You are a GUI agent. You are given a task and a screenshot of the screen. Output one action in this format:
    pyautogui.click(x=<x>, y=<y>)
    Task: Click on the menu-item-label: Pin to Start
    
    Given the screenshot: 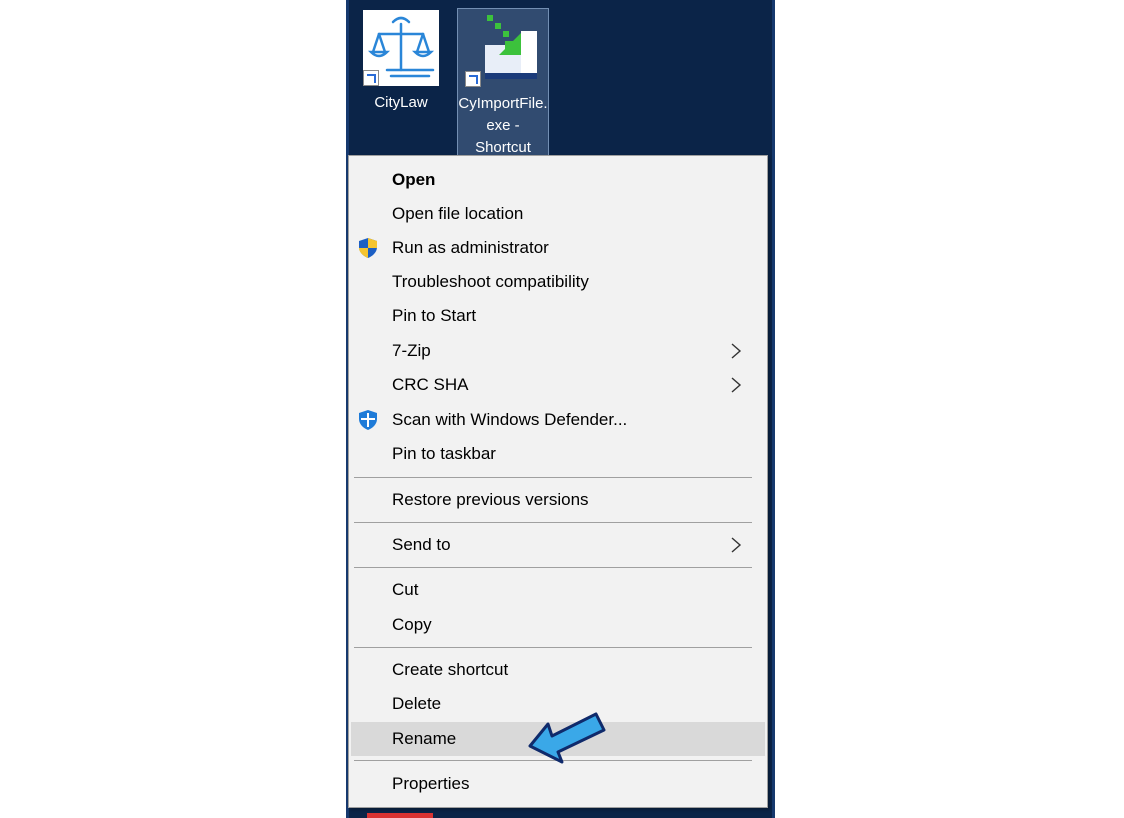 What is the action you would take?
    pyautogui.click(x=434, y=315)
    